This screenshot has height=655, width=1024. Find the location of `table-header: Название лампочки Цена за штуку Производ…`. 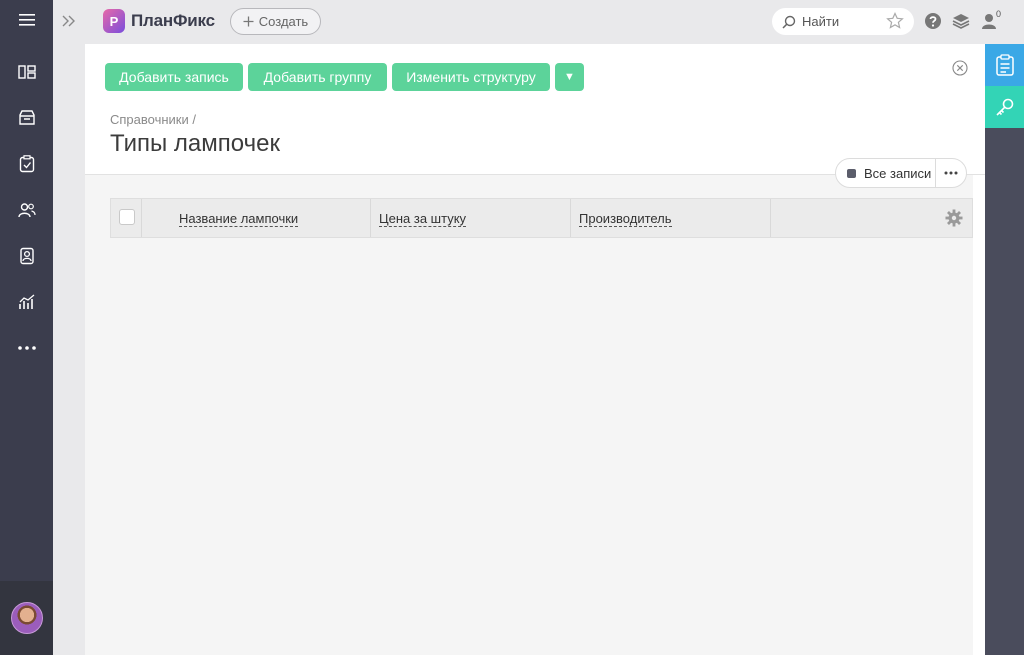

table-header: Название лампочки Цена за штуку Производ… is located at coordinates (541, 218).